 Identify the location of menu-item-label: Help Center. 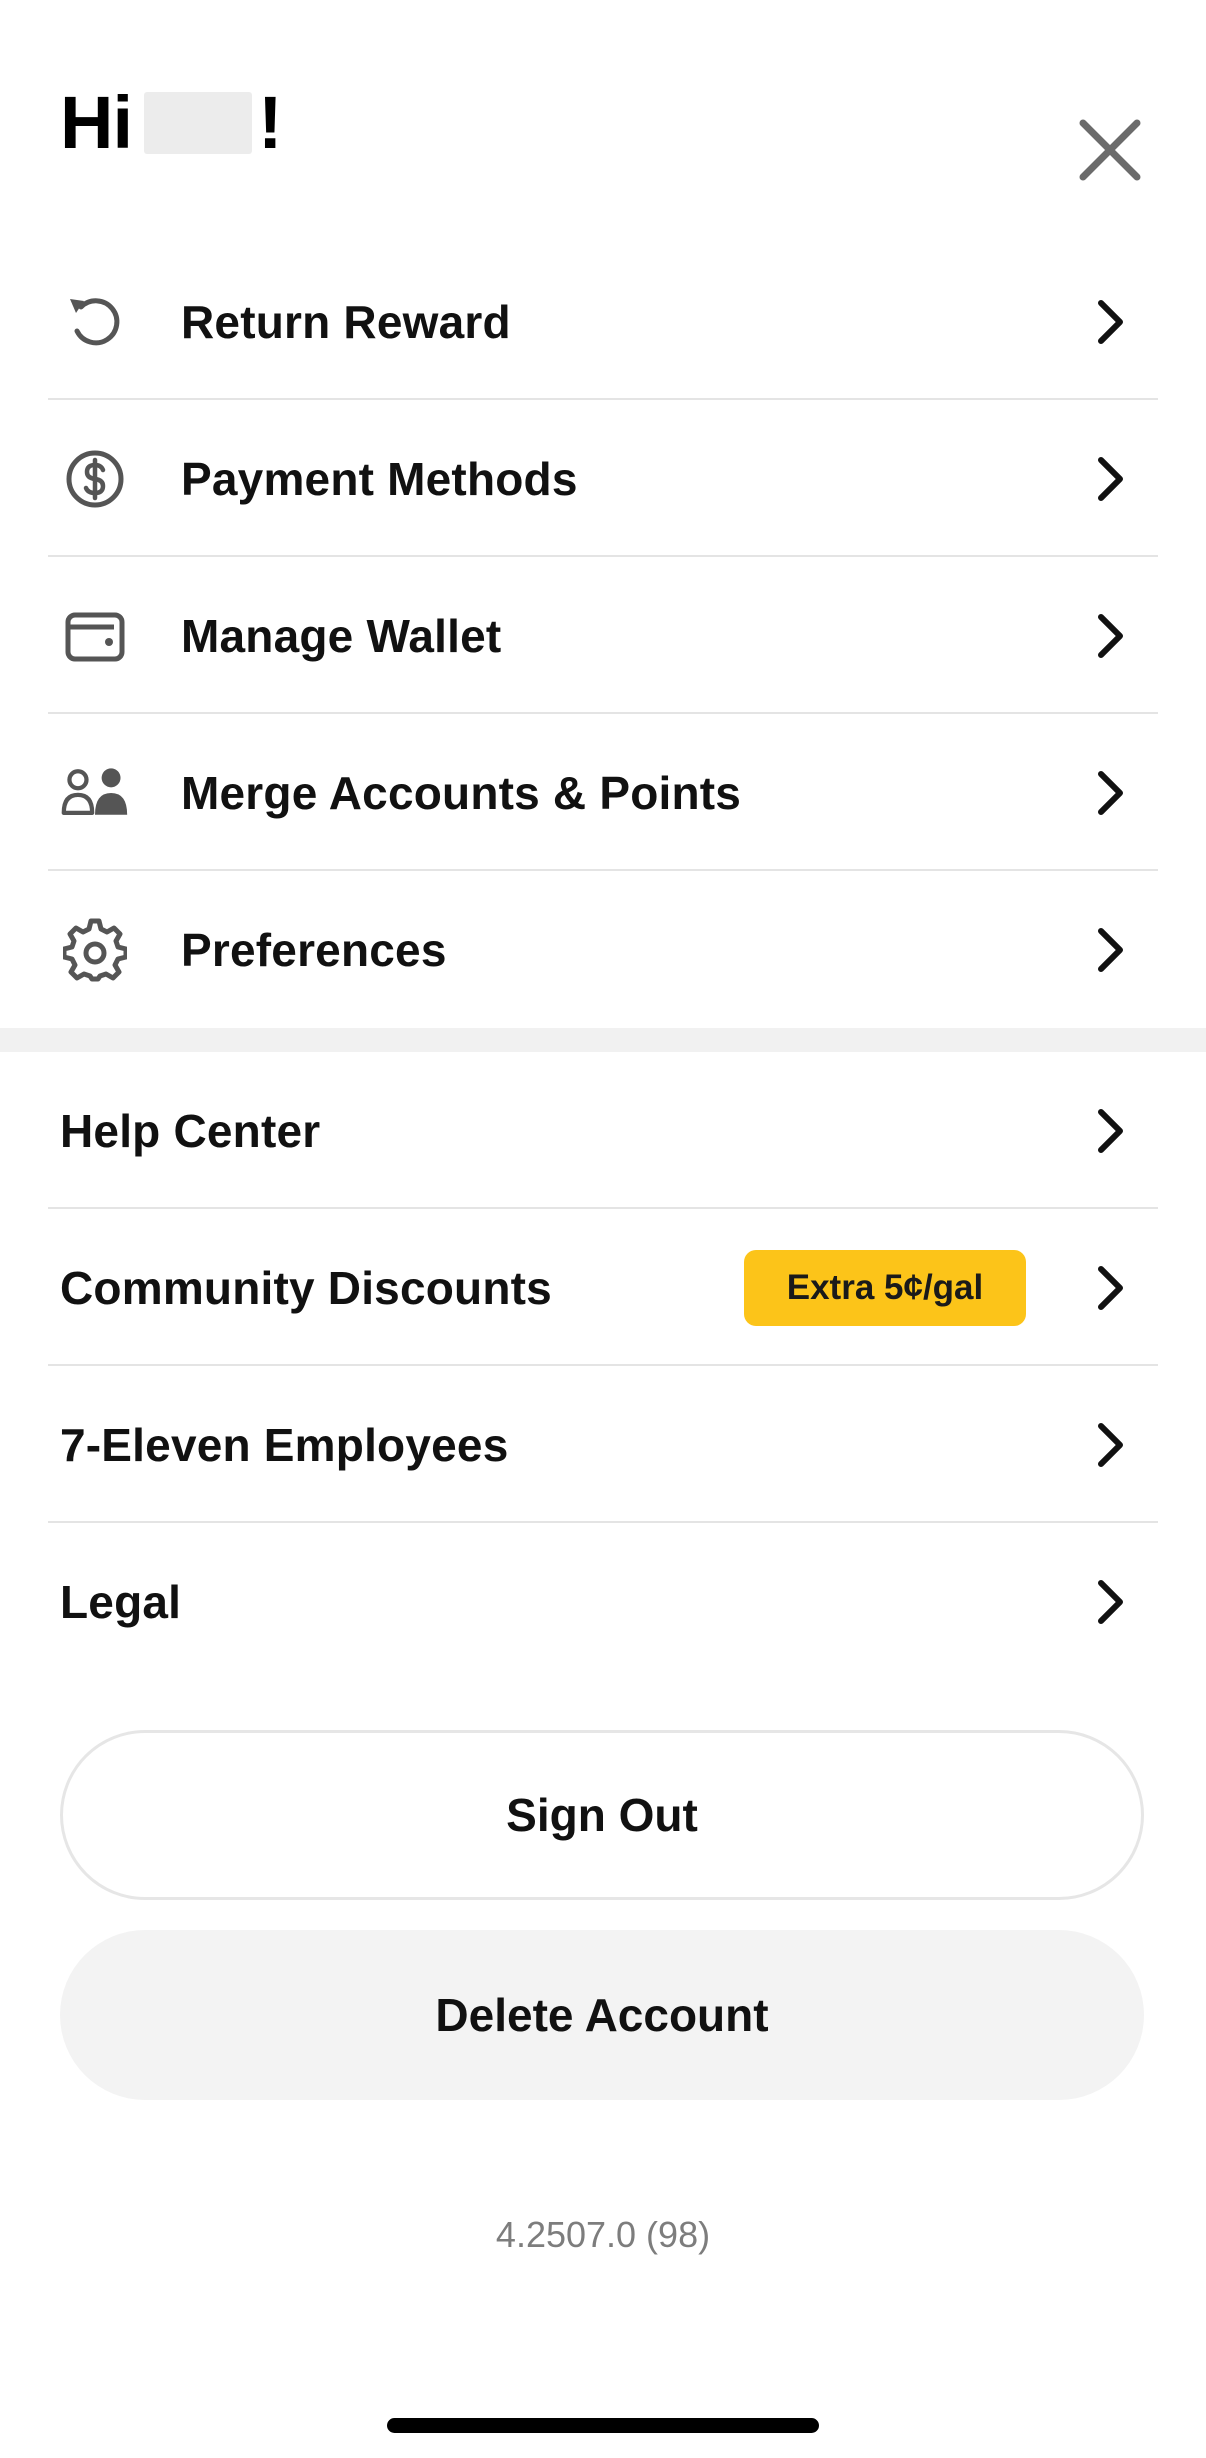
(190, 1130).